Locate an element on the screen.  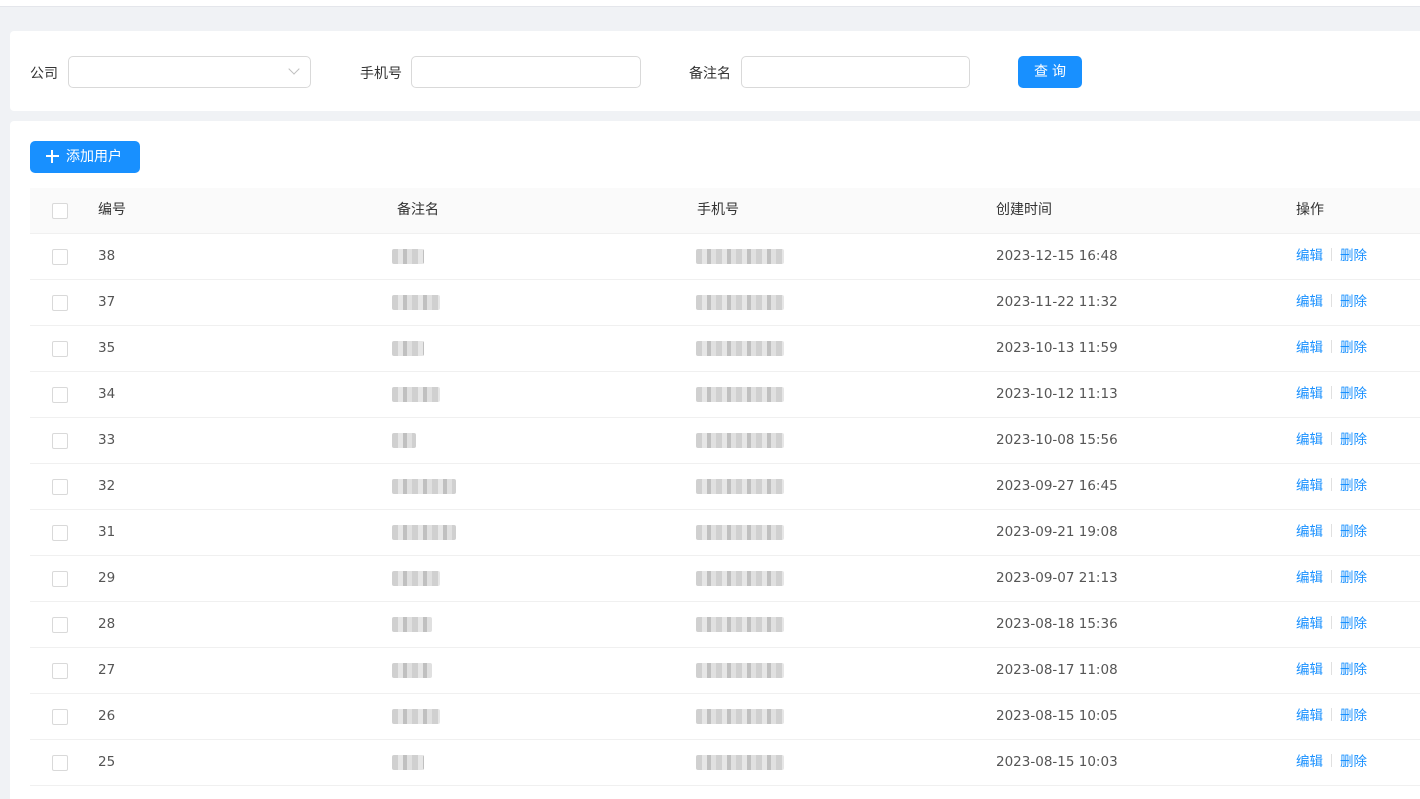
table-row: 37 2023-11-22 11:32 编辑 删除 is located at coordinates (725, 303).